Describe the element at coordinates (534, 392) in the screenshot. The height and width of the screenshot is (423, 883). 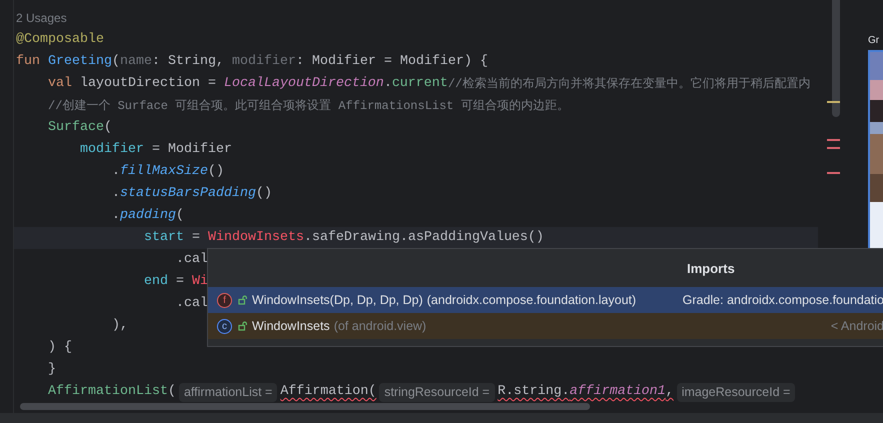
I see `code-text: R.string.` at that location.